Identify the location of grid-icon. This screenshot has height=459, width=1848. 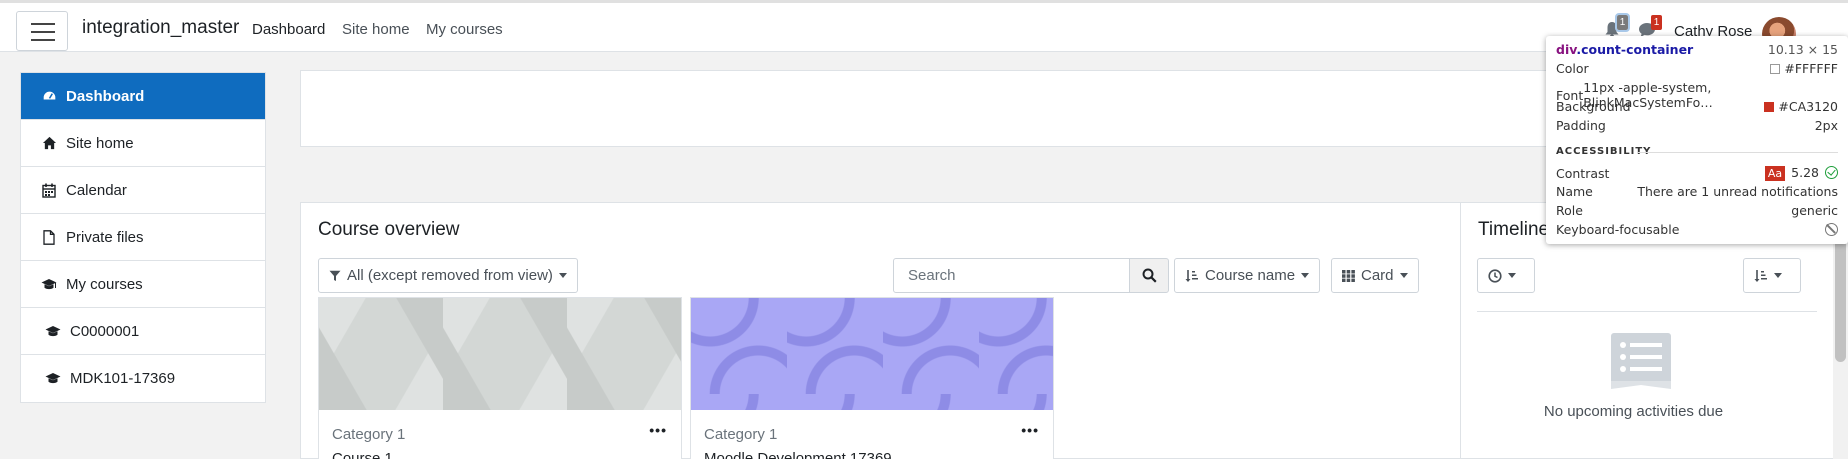
(1348, 275).